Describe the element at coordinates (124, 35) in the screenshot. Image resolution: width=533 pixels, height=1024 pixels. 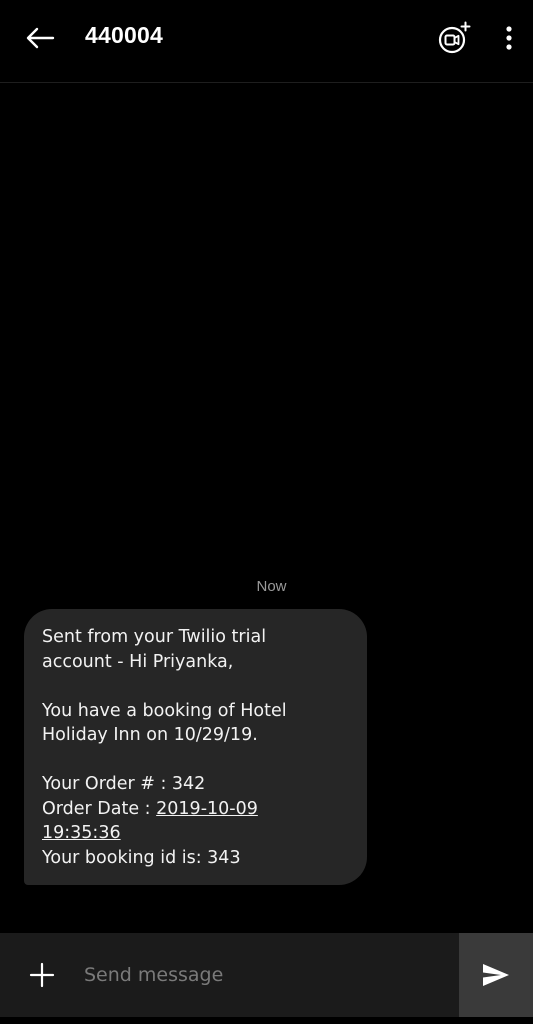
I see `conversation-title: 440004` at that location.